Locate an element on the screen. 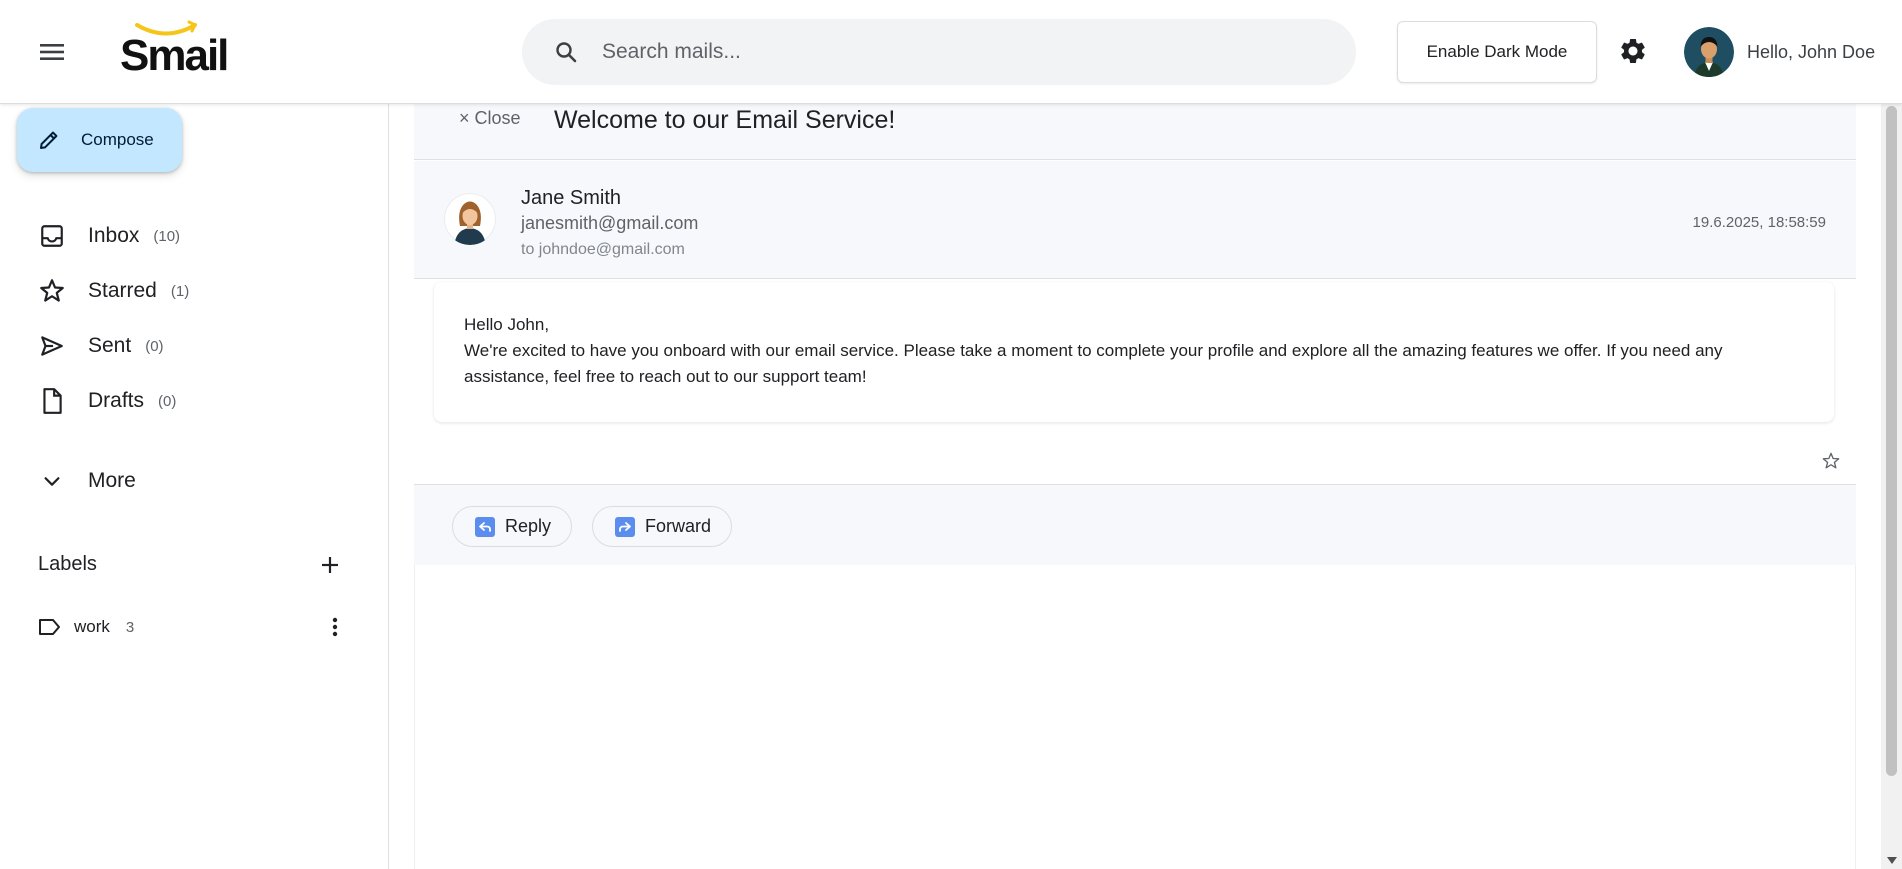 This screenshot has height=869, width=1902. scroll-down-arrow-icon is located at coordinates (1891, 860).